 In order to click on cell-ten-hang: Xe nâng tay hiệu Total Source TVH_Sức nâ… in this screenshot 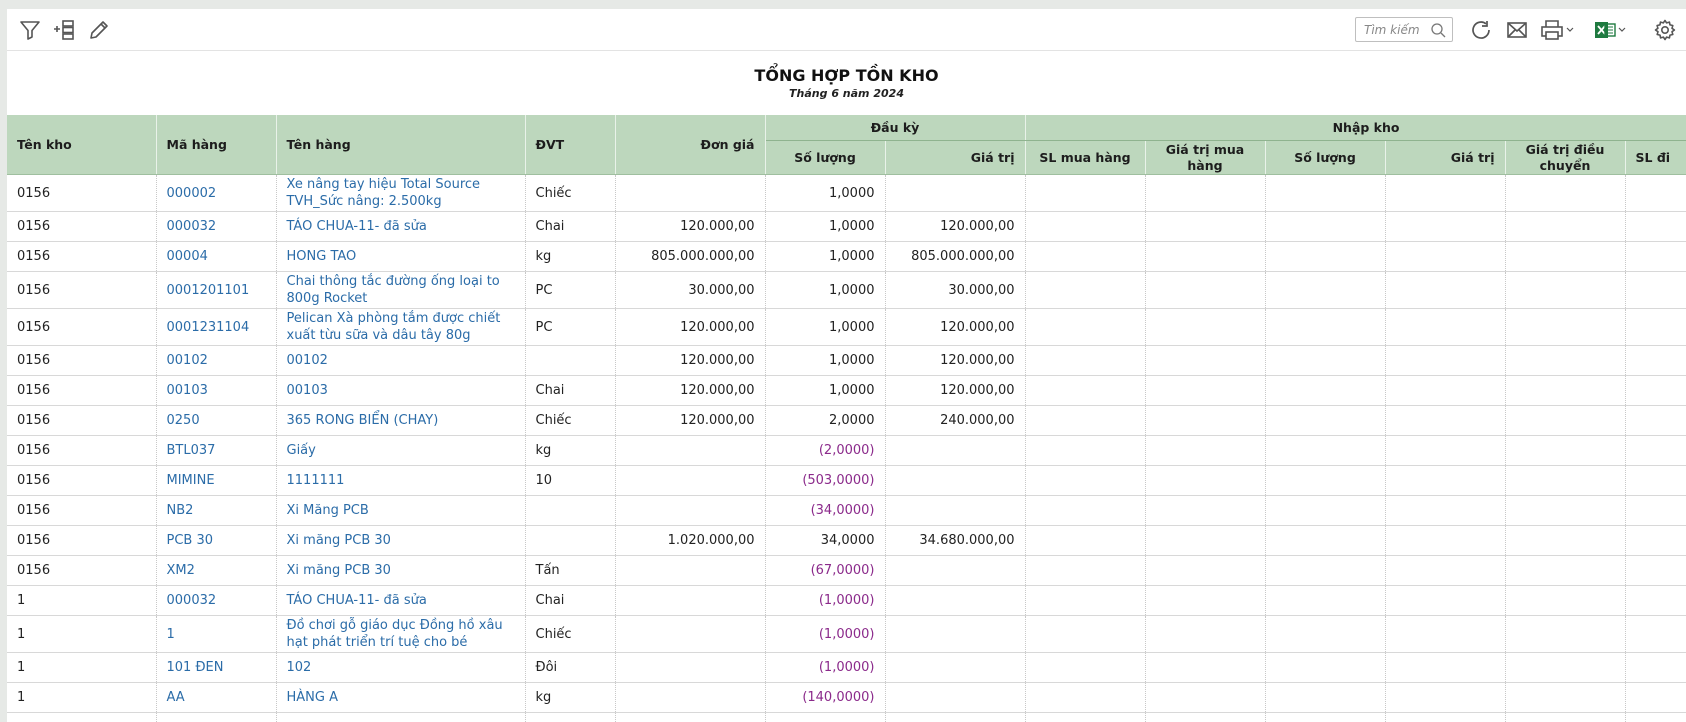, I will do `click(401, 193)`.